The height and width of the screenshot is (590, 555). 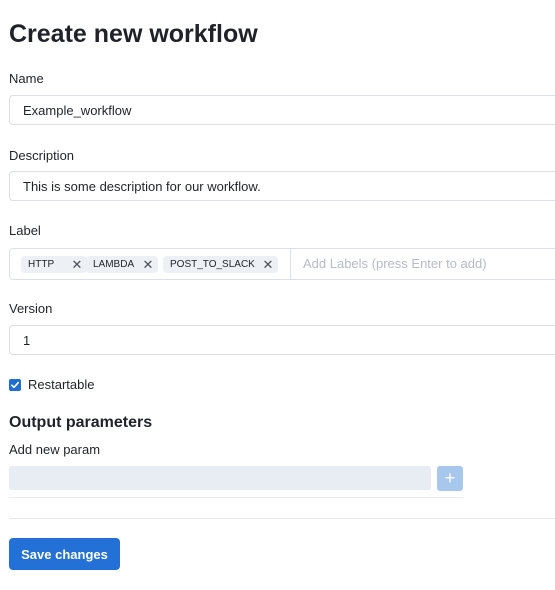 I want to click on form-divider, so click(x=282, y=518).